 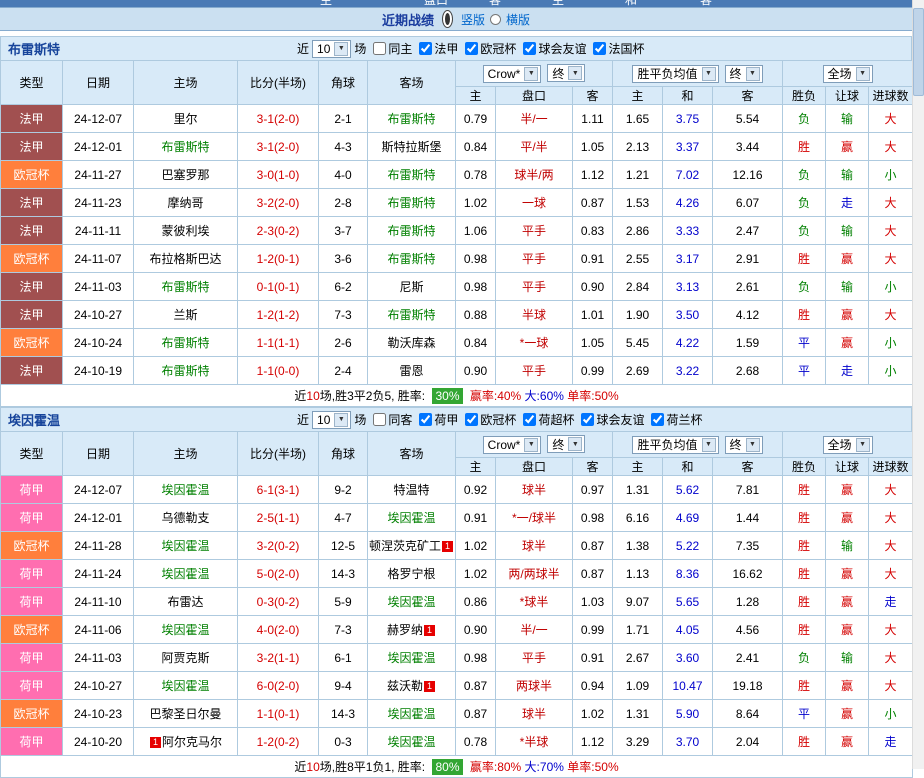 What do you see at coordinates (631, 3) in the screenshot?
I see `strip-column-label: 和` at bounding box center [631, 3].